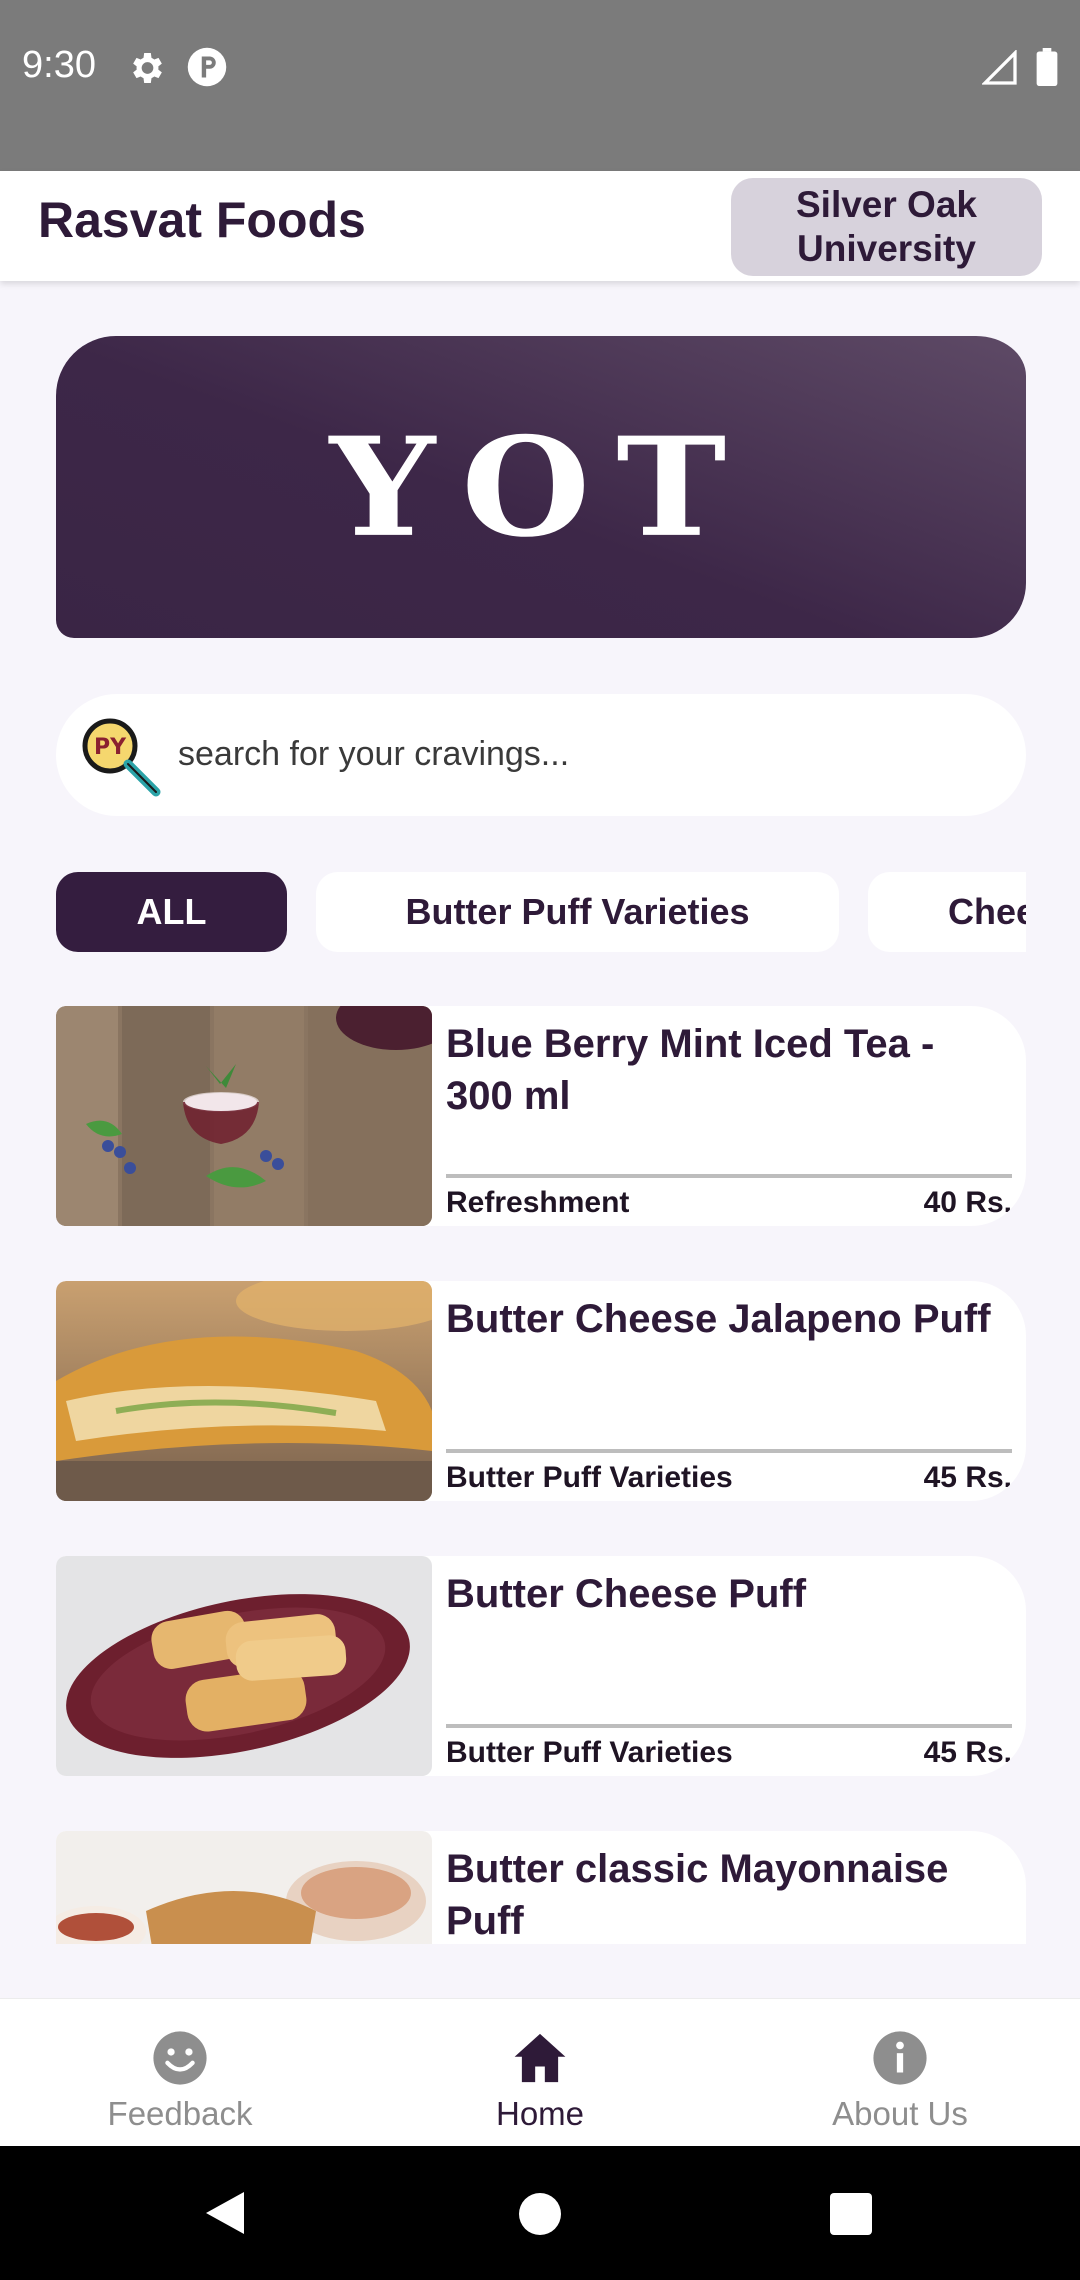 The image size is (1080, 2280). I want to click on item-name: Butter Cheese Puff, so click(626, 1594).